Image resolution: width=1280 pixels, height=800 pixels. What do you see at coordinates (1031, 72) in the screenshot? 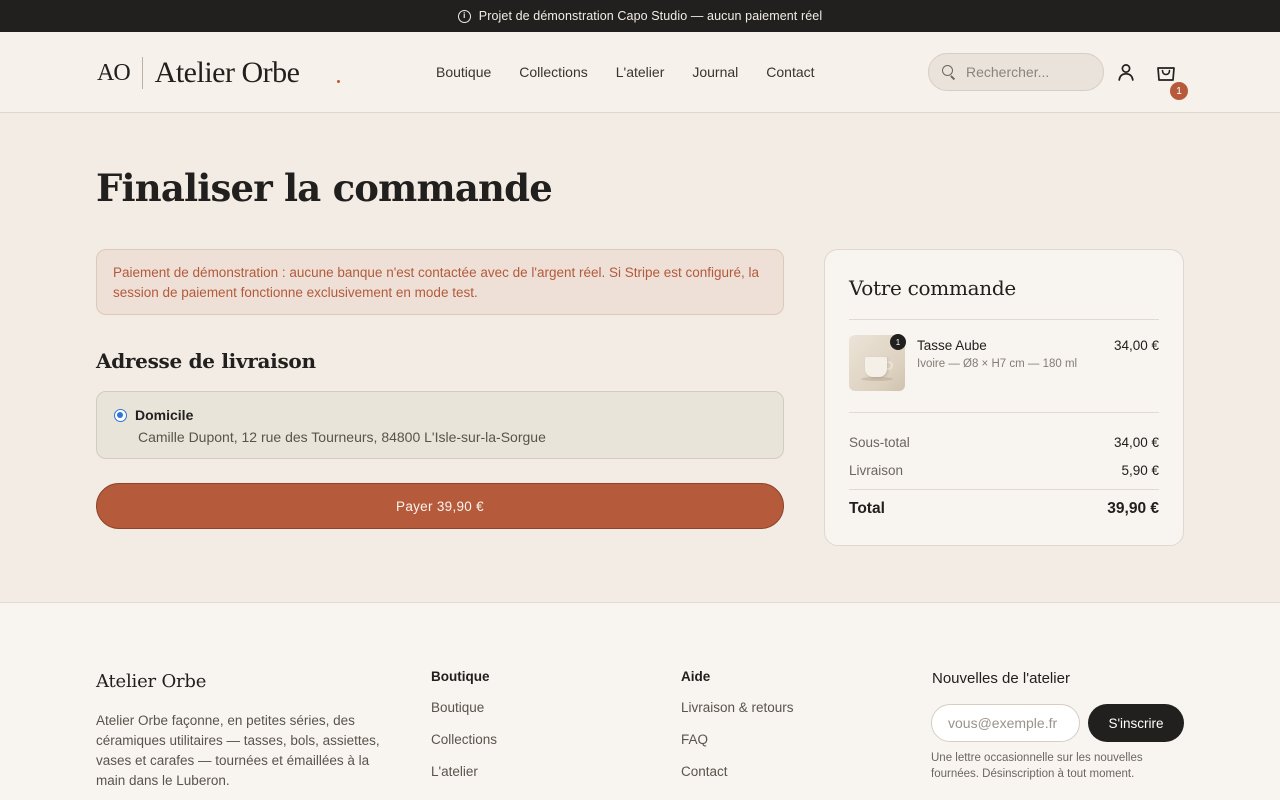
I see `search-input` at bounding box center [1031, 72].